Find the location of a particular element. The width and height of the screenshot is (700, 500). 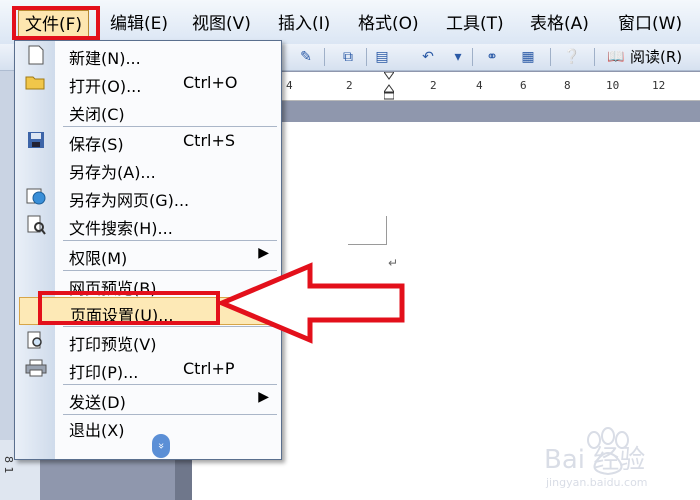

menu-table: 表格(A) is located at coordinates (559, 24).